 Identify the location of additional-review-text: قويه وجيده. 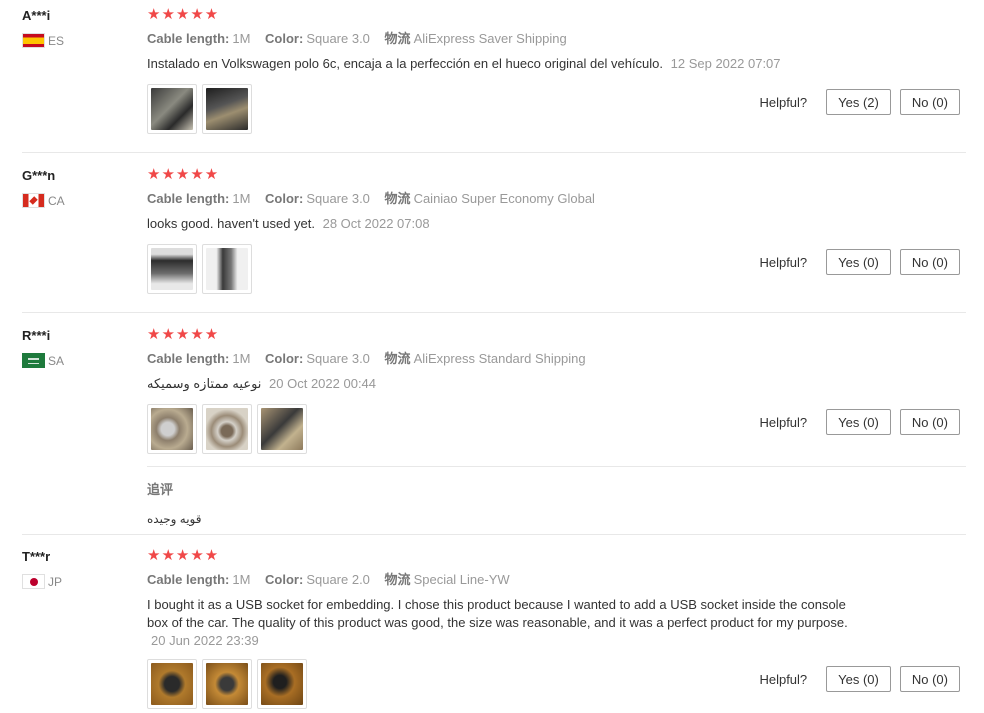
(174, 519).